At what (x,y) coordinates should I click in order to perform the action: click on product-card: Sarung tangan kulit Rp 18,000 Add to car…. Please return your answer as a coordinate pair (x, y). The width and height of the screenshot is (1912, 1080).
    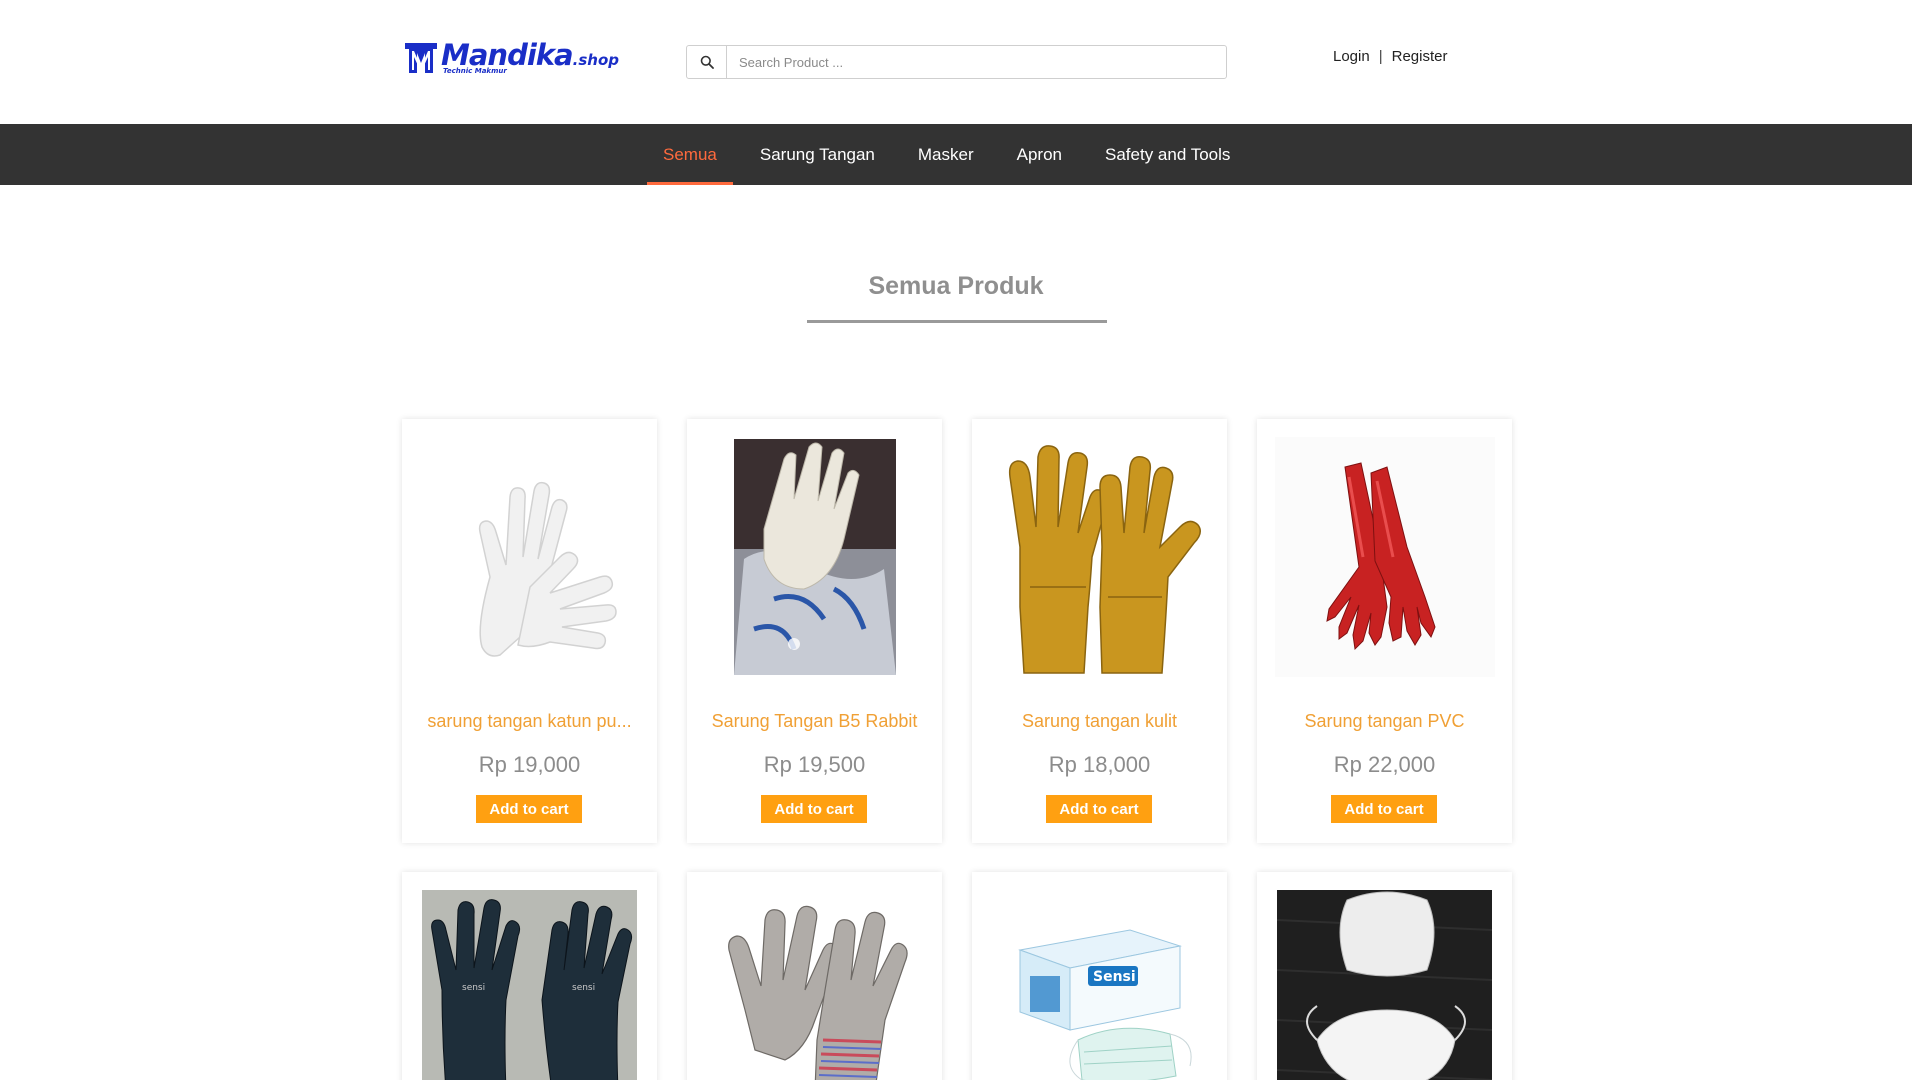
    Looking at the image, I should click on (1099, 631).